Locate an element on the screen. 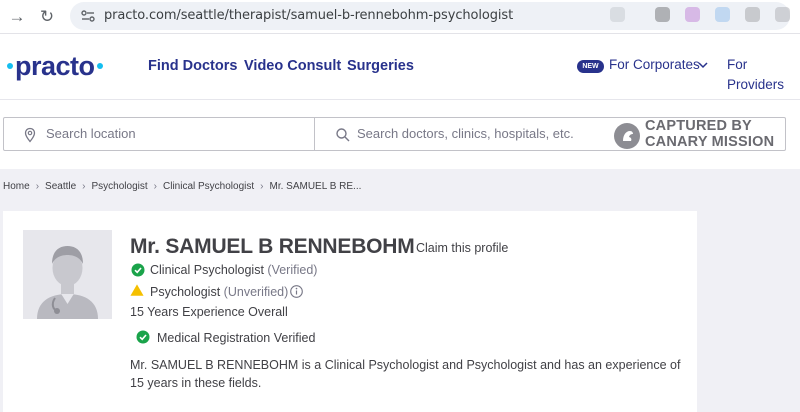 This screenshot has height=412, width=800. canary-mission-watermark: CAPTURED BY CANARY MISSION is located at coordinates (699, 135).